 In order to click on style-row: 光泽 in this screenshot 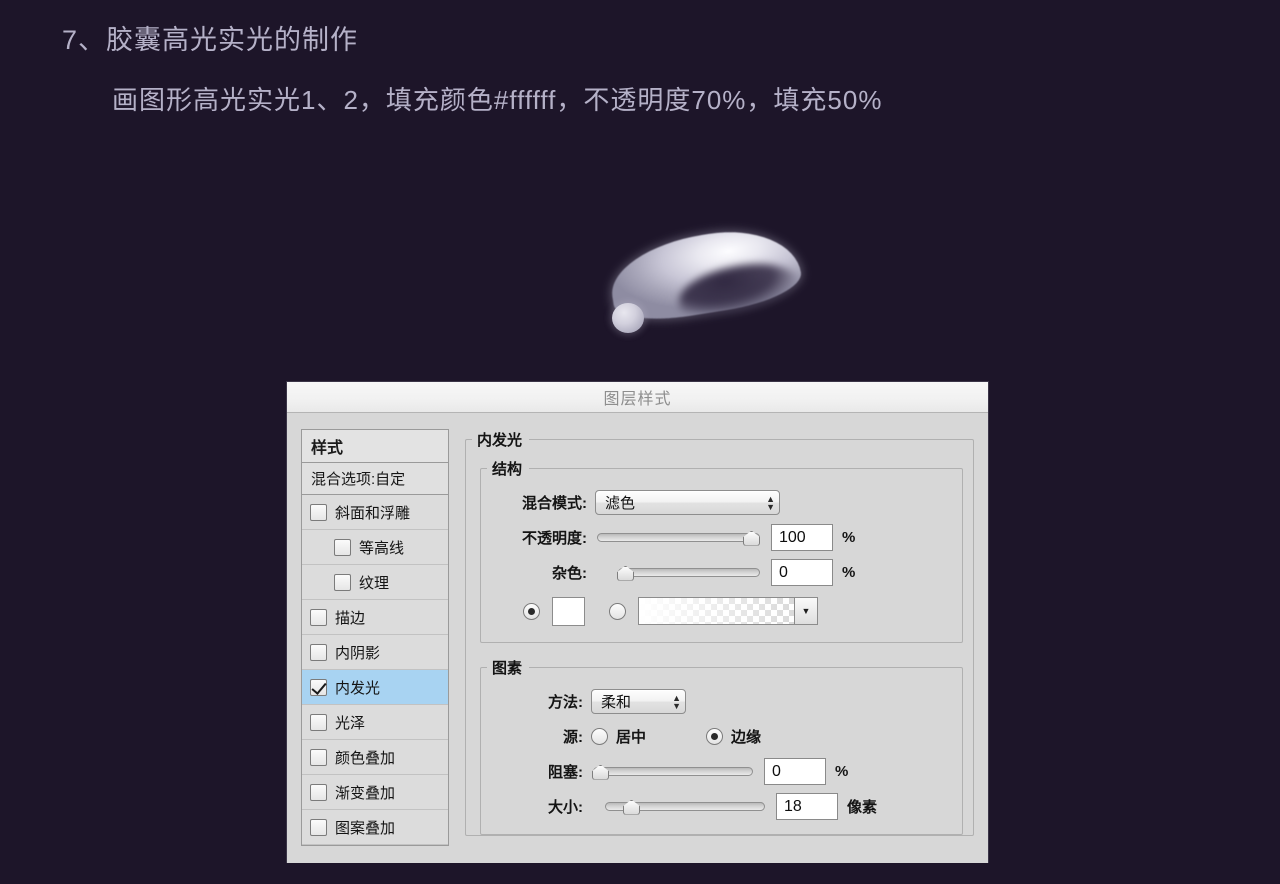, I will do `click(375, 722)`.